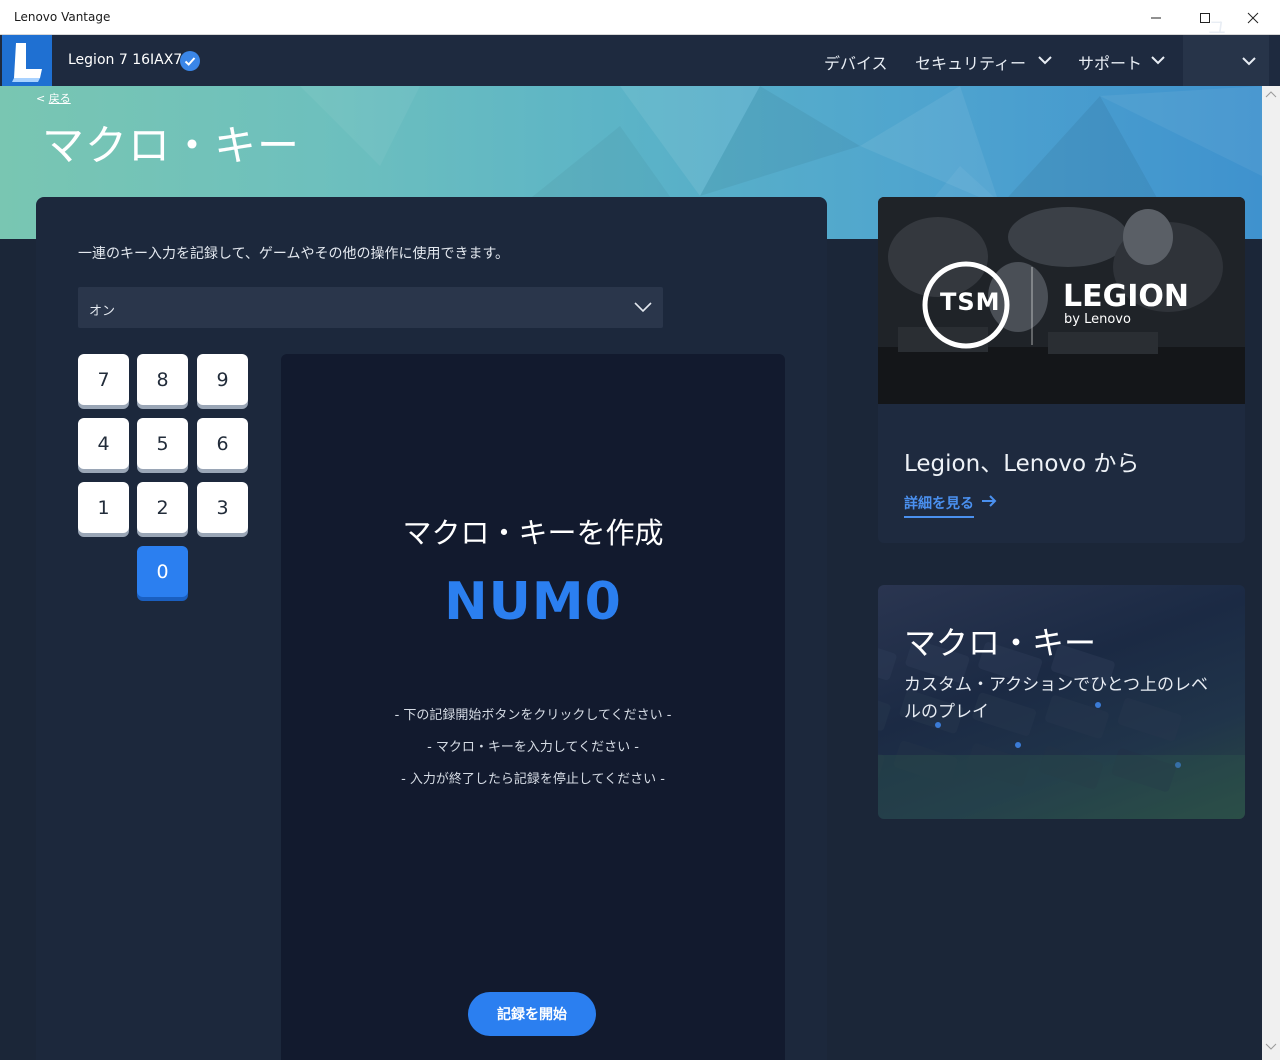  What do you see at coordinates (1271, 94) in the screenshot?
I see `scroll-up-icon` at bounding box center [1271, 94].